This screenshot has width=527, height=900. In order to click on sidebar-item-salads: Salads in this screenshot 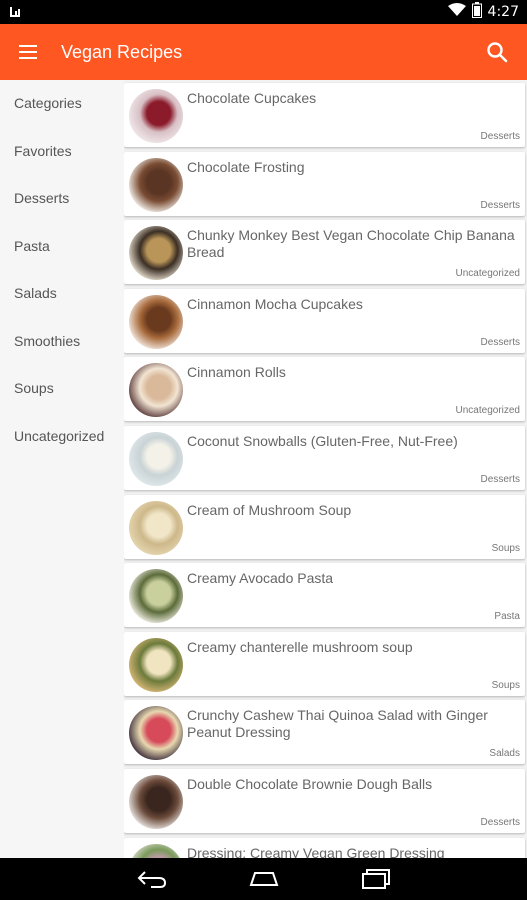, I will do `click(62, 294)`.